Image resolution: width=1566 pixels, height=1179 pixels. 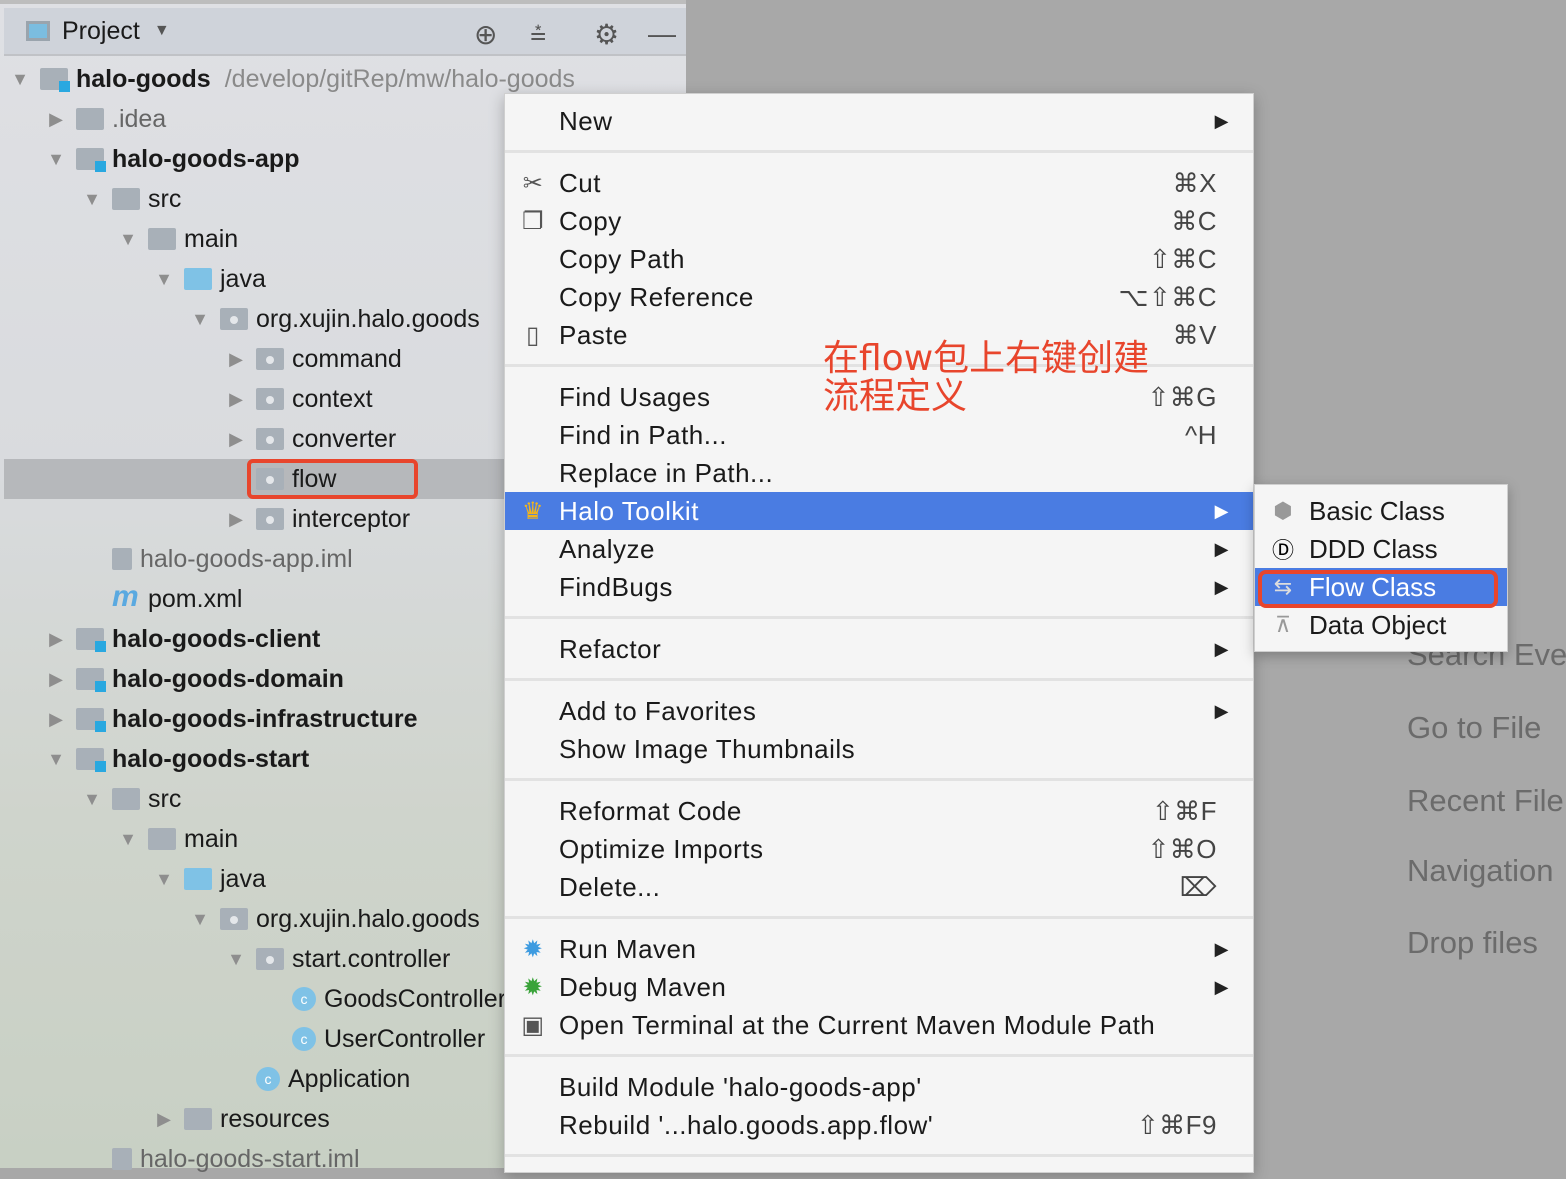 I want to click on menu-item-halo-toolkit: ♛ Halo Toolkit ▶, so click(x=879, y=511).